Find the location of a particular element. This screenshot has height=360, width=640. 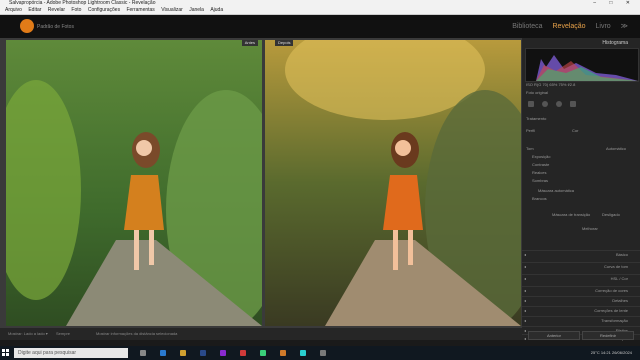

before-label: Antes is located at coordinates (249, 43).